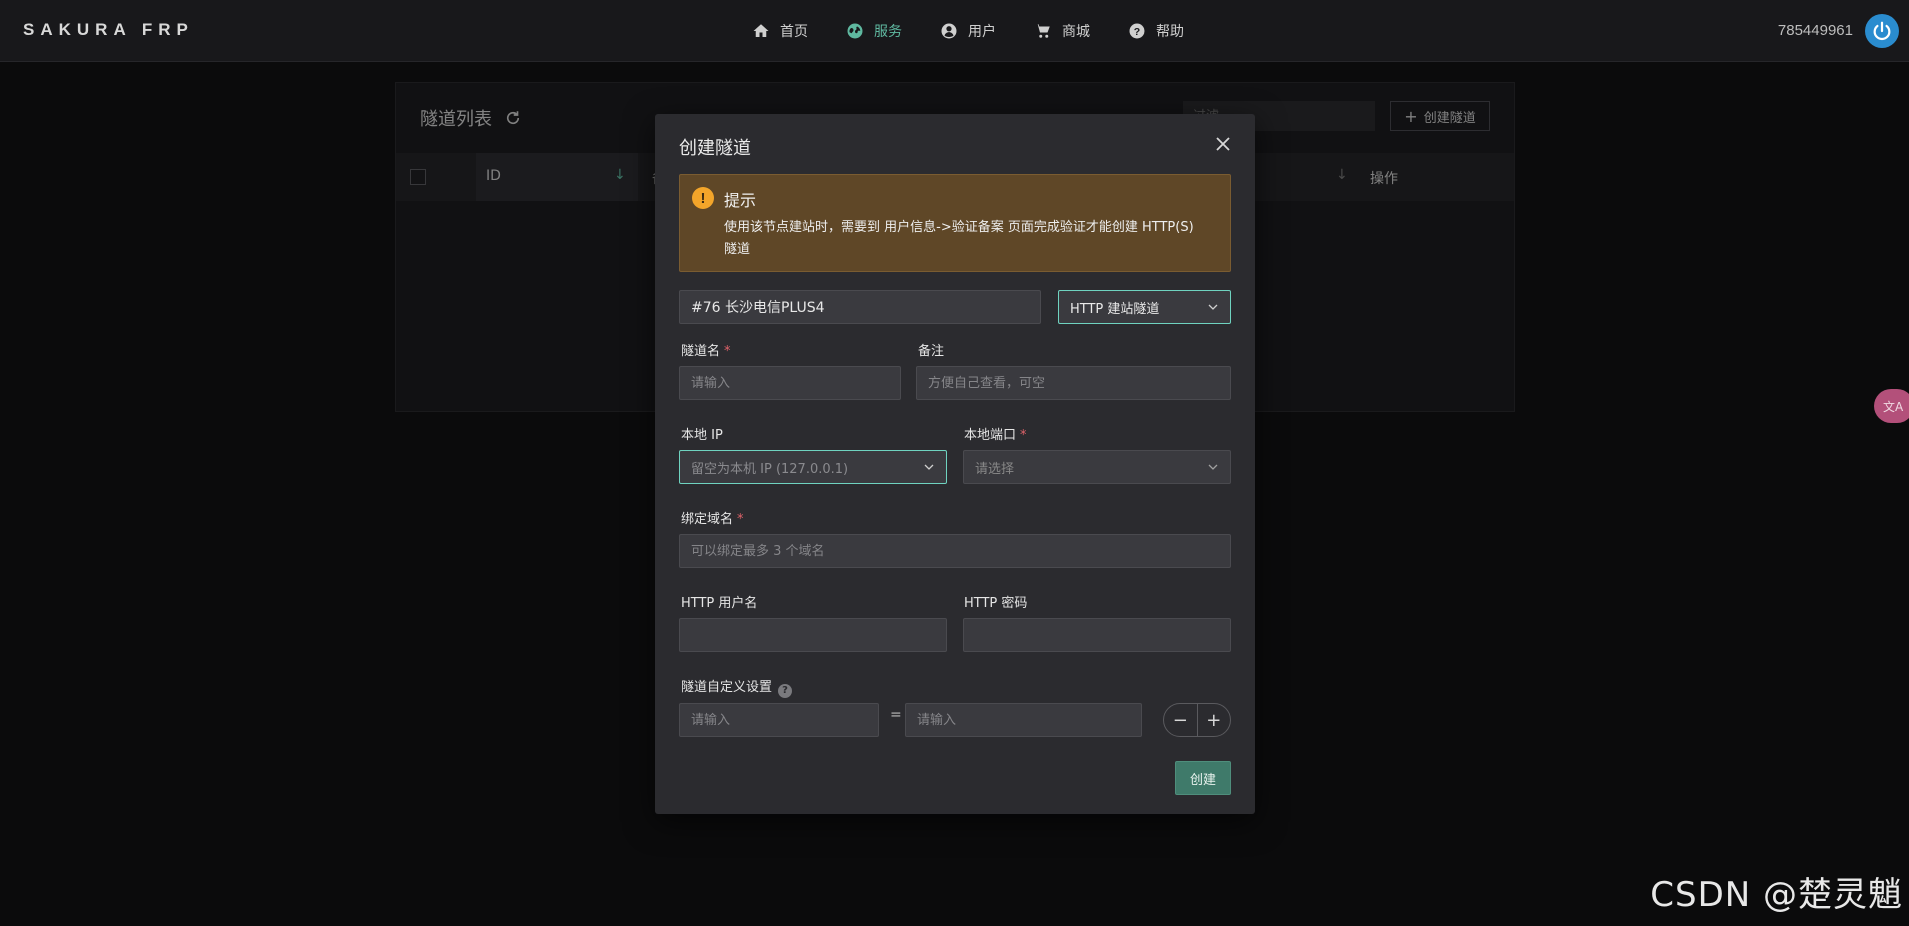  Describe the element at coordinates (1076, 32) in the screenshot. I see `nav-shop-label: 商城` at that location.